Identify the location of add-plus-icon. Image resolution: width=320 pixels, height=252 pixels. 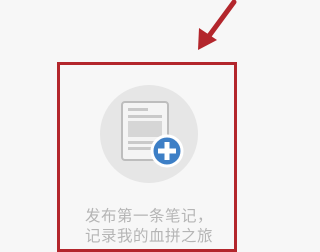
(167, 151).